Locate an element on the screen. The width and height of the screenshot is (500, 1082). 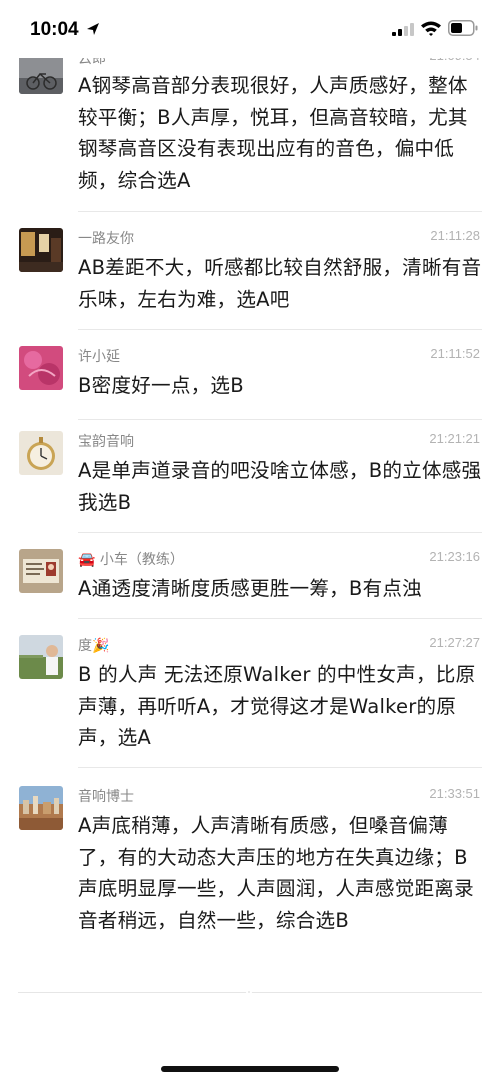
location-arrow-icon is located at coordinates (93, 29).